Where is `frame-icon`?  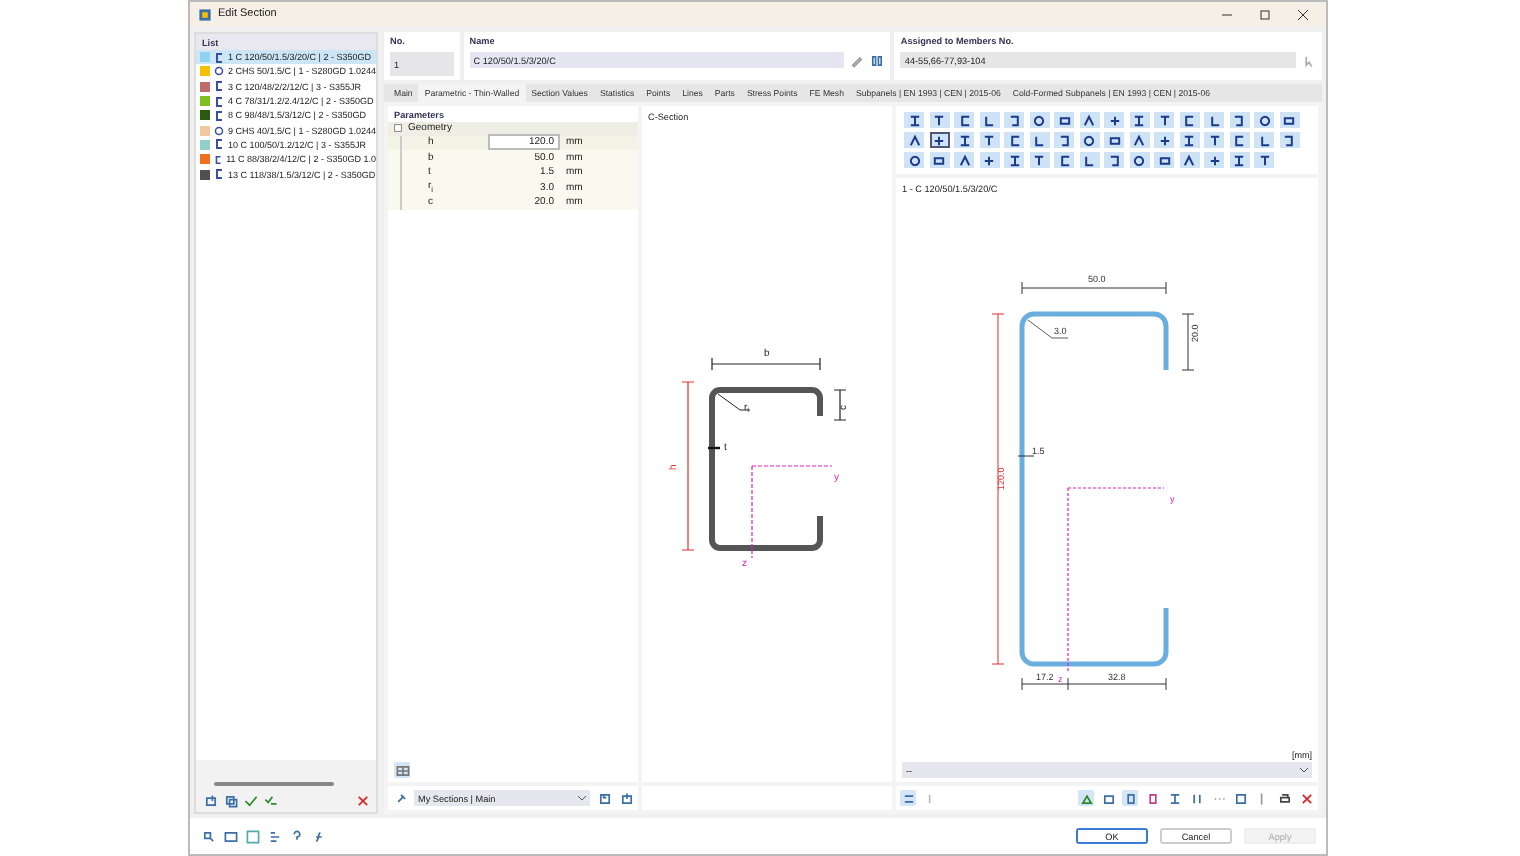 frame-icon is located at coordinates (1108, 798).